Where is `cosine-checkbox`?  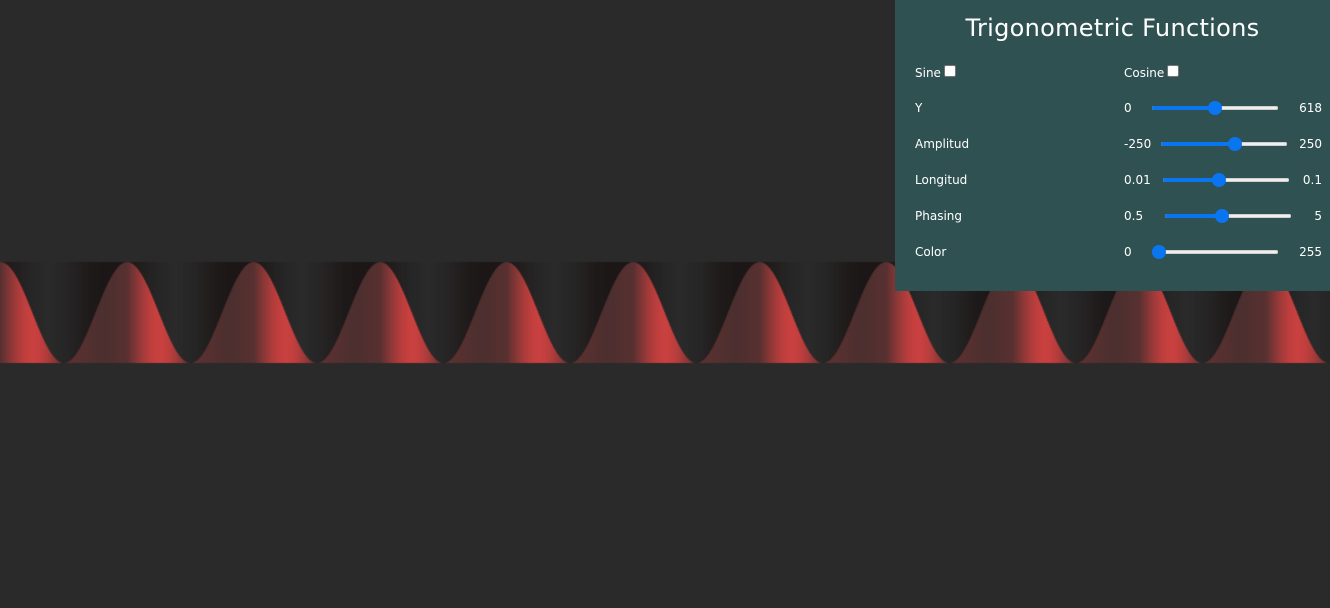 cosine-checkbox is located at coordinates (1173, 71).